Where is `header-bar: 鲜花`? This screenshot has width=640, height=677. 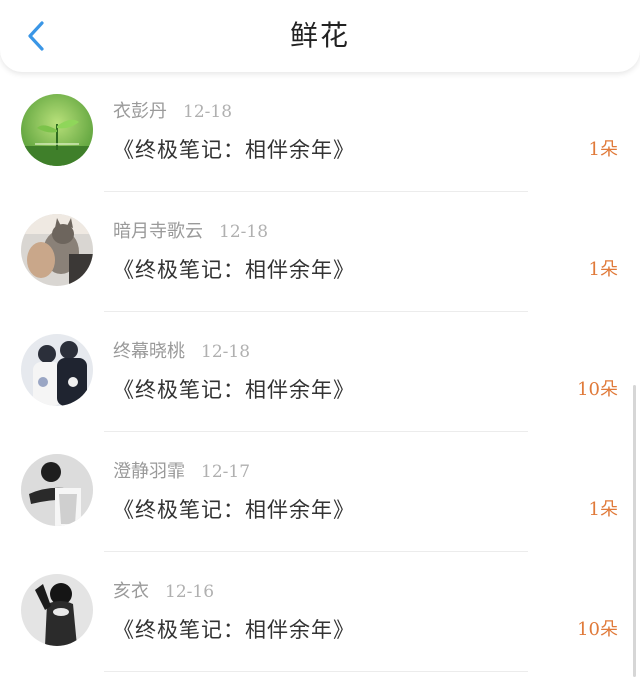
header-bar: 鲜花 is located at coordinates (320, 36).